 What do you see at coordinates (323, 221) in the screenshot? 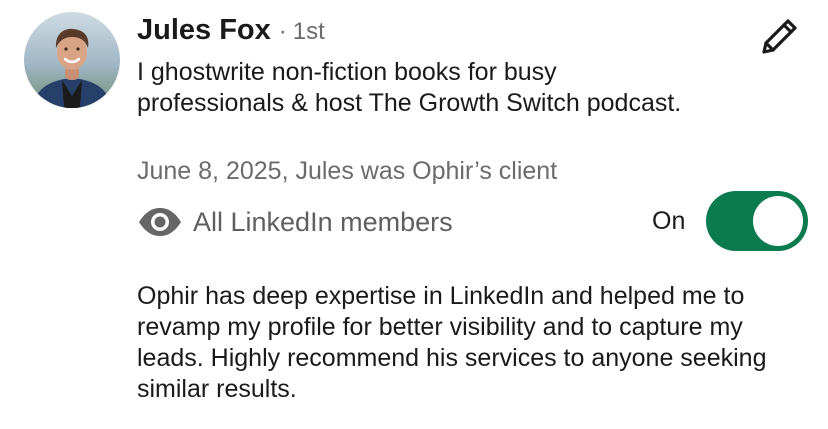
I see `visibility-label: All LinkedIn members` at bounding box center [323, 221].